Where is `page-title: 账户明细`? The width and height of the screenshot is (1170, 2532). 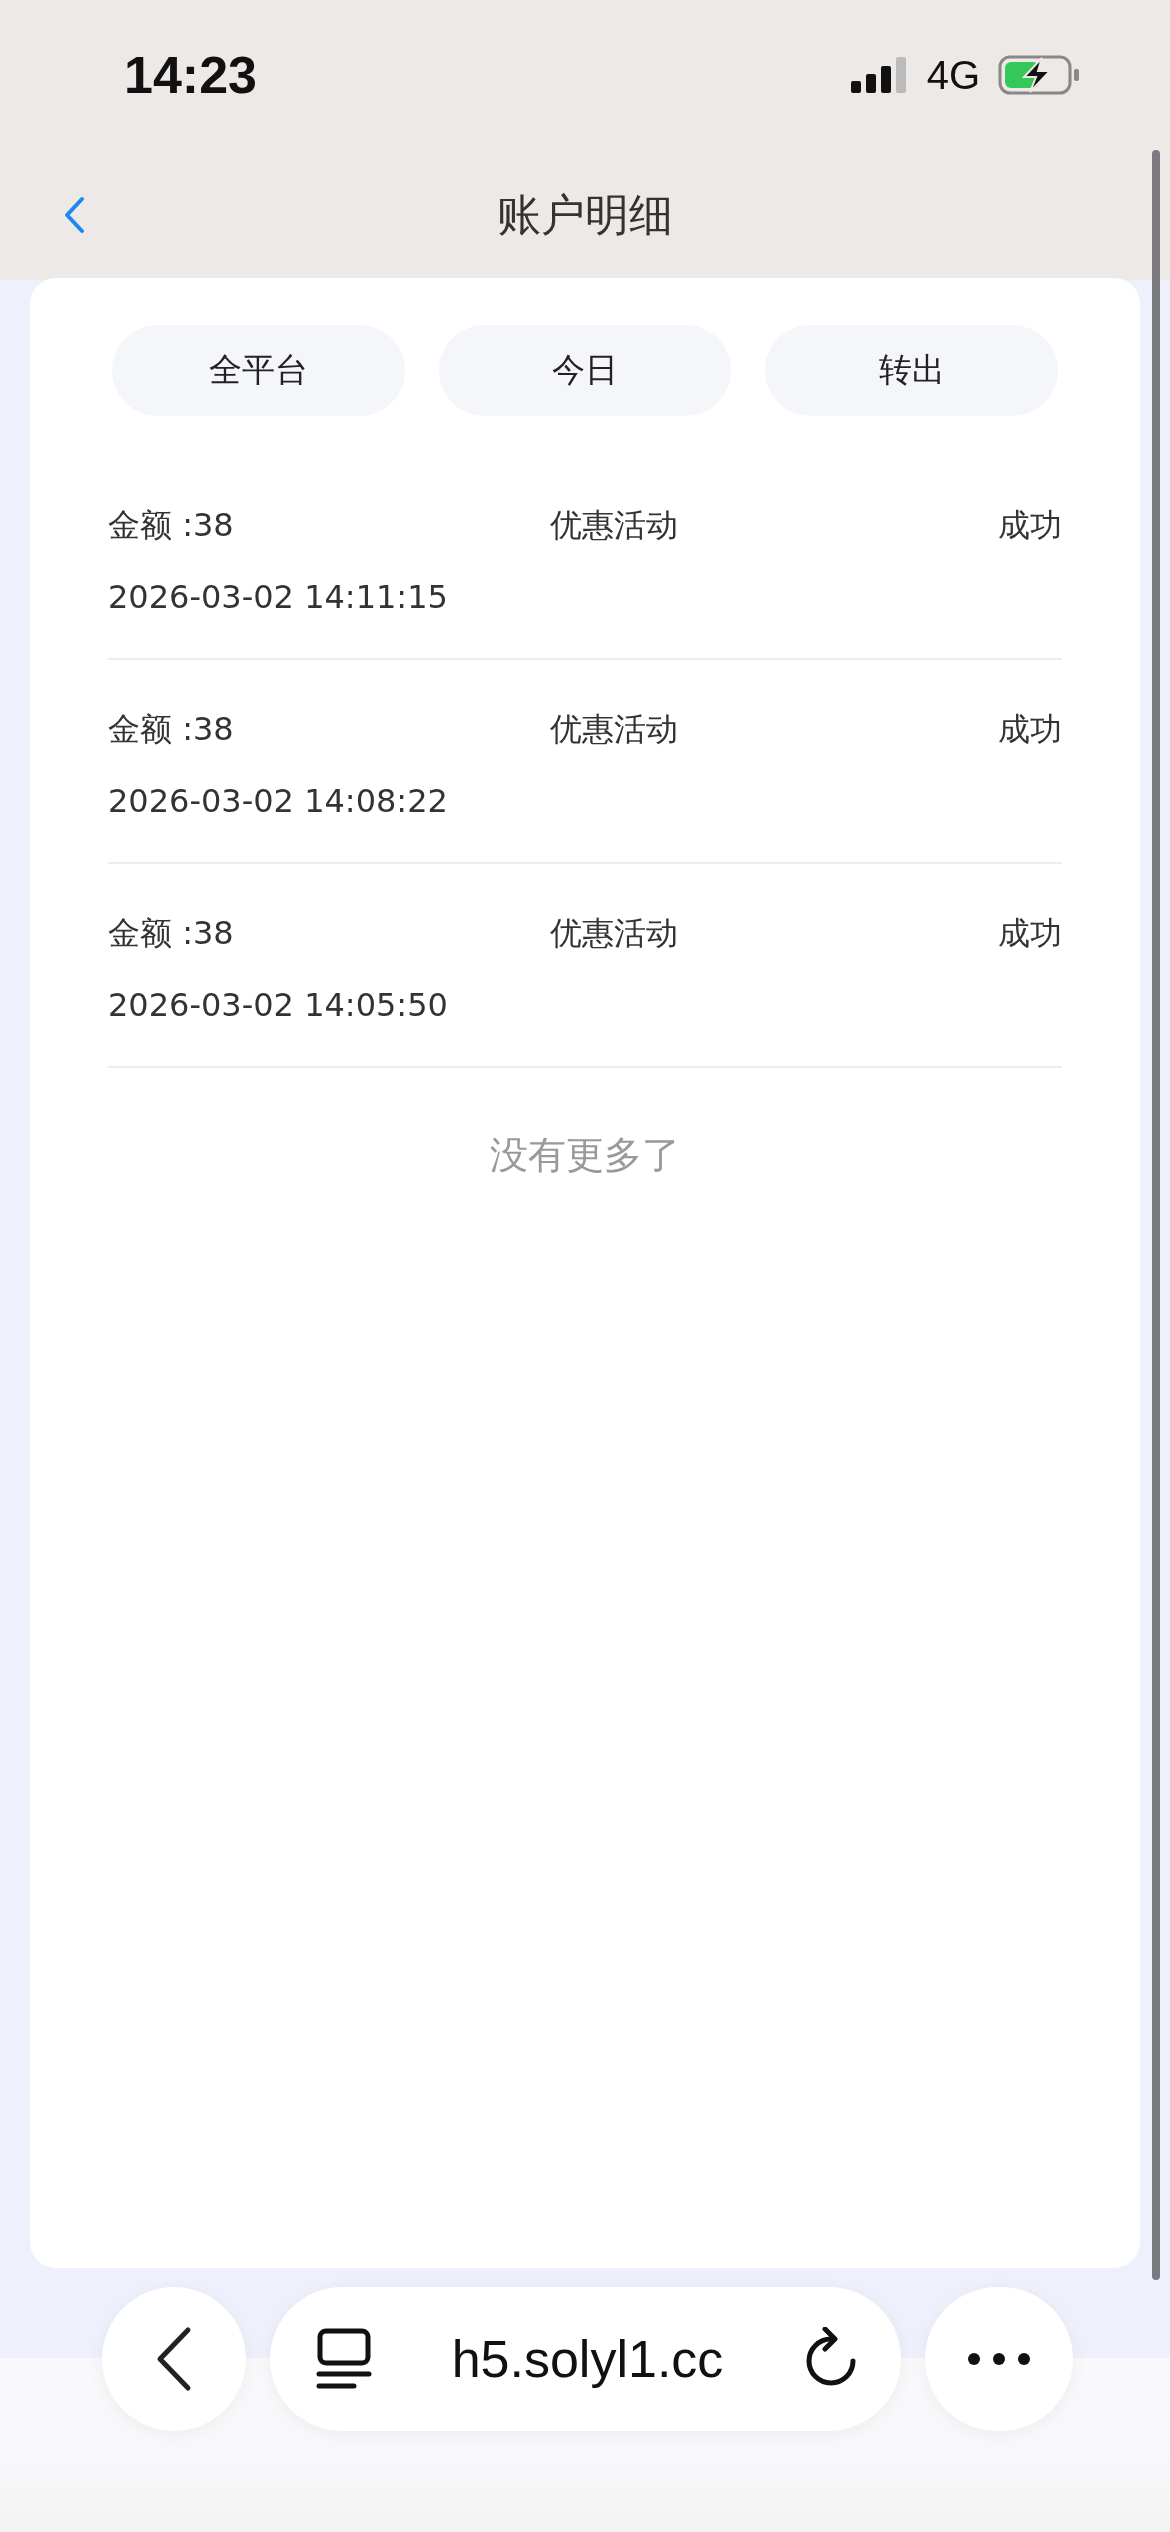 page-title: 账户明细 is located at coordinates (585, 214).